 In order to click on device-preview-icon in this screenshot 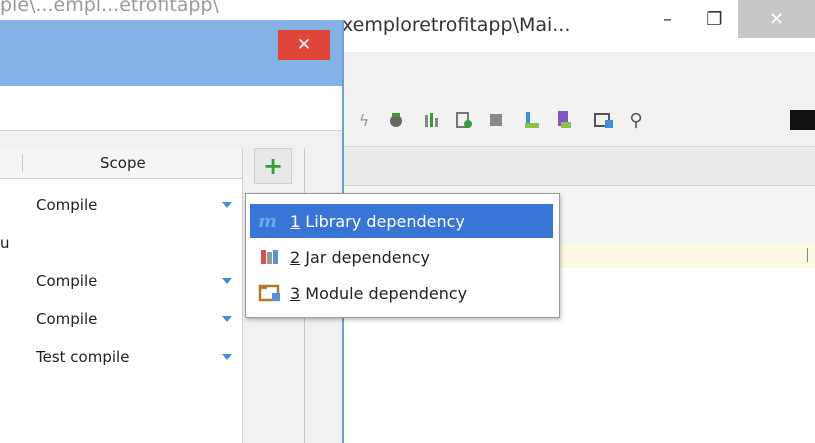, I will do `click(802, 120)`.